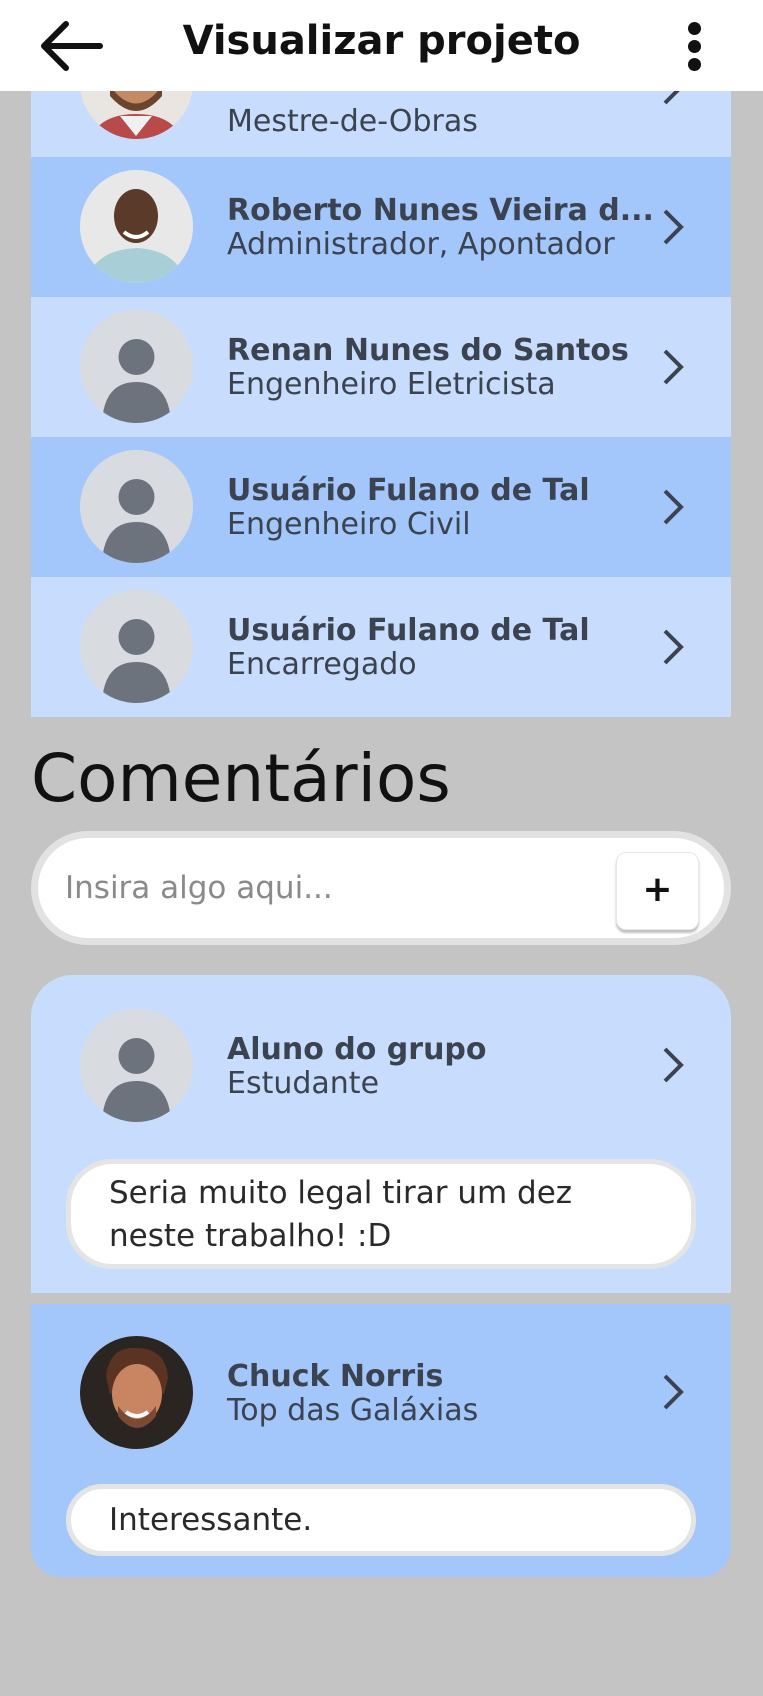 This screenshot has width=763, height=1696. I want to click on app-bar: Visualizar projeto, so click(381, 45).